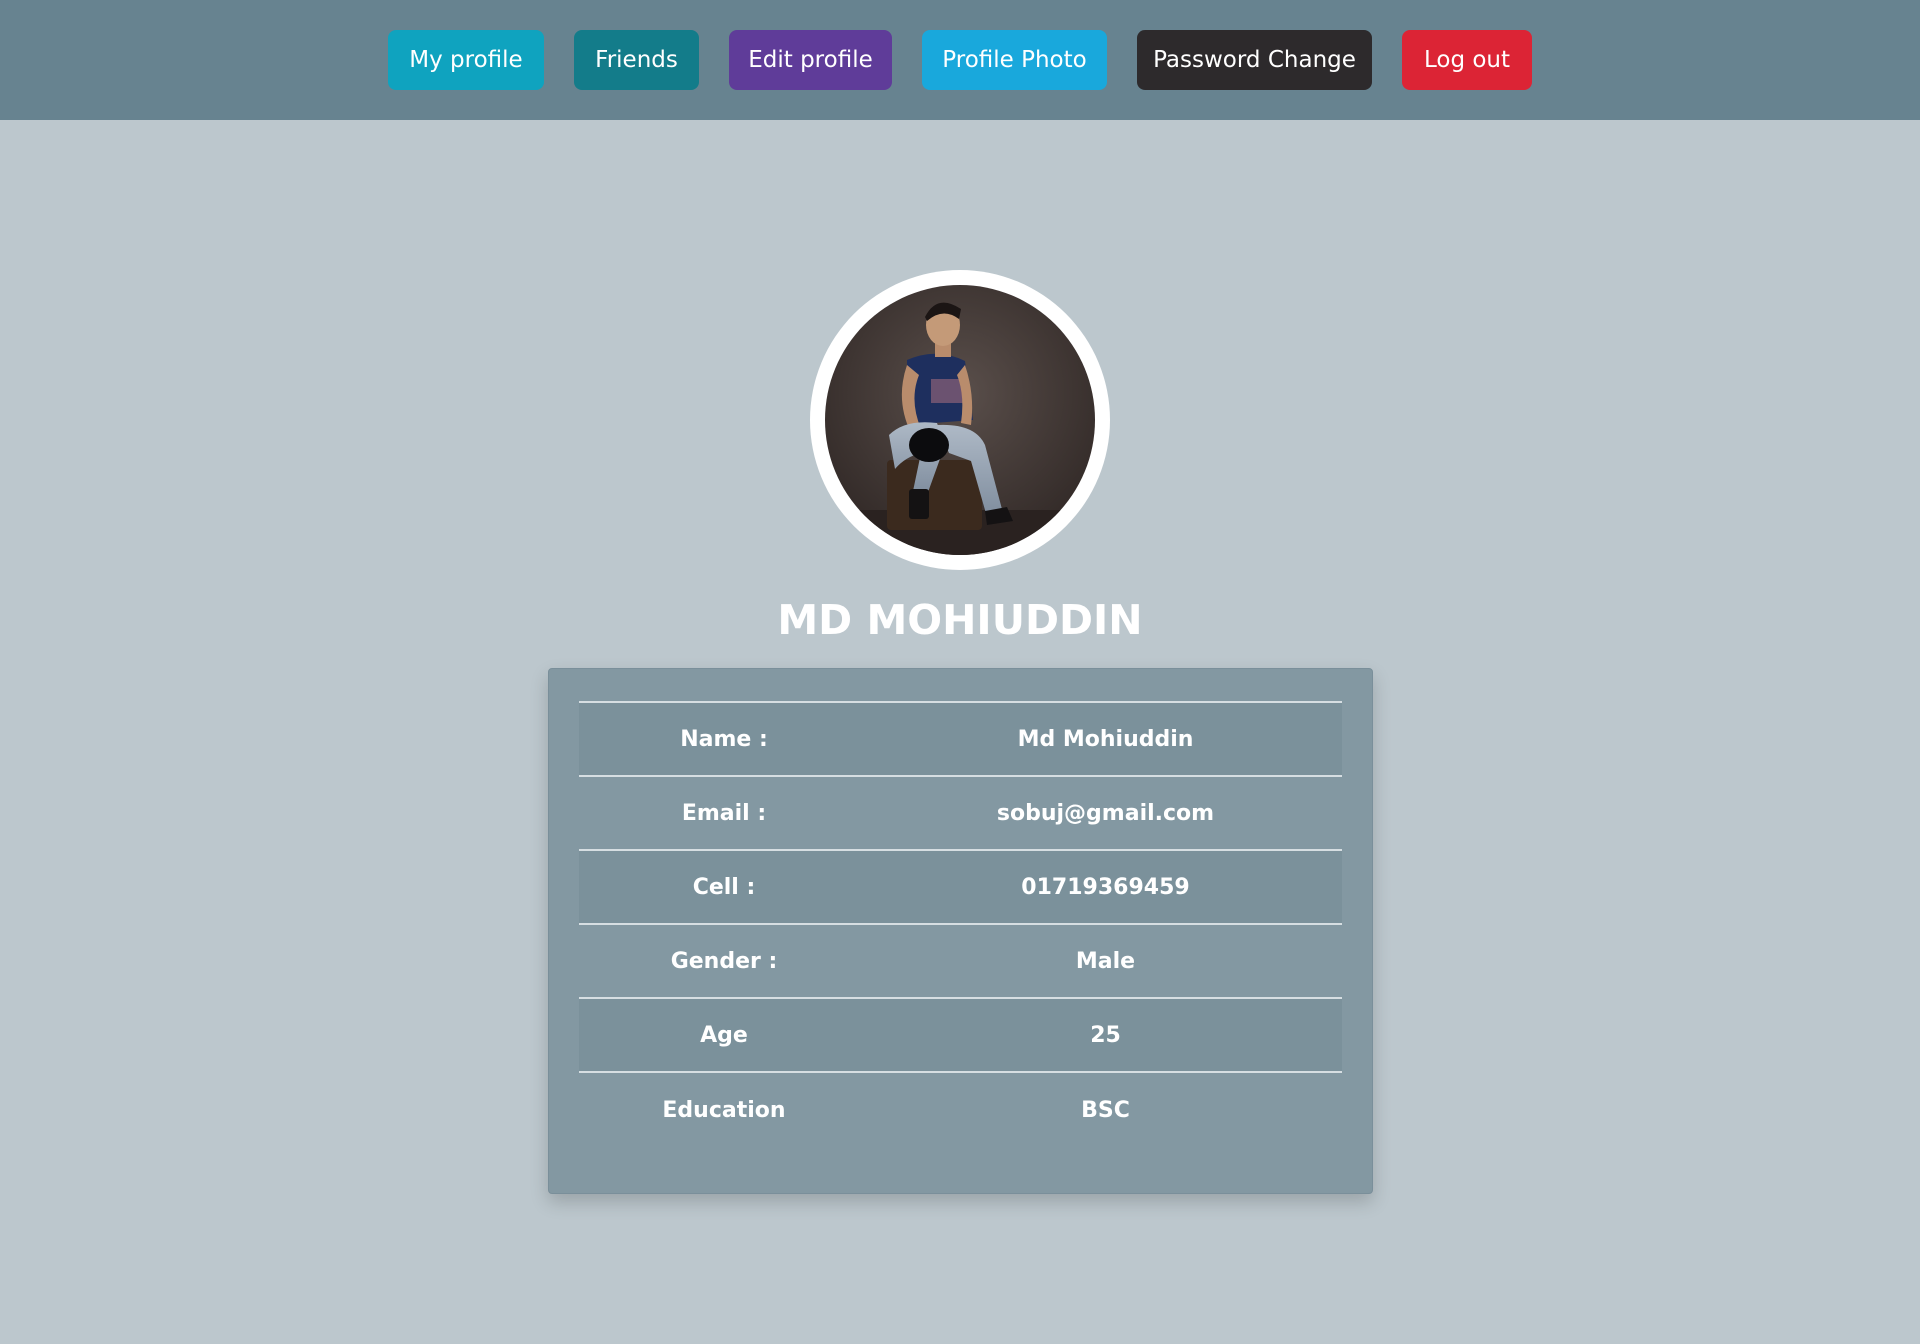 This screenshot has width=1920, height=1344. Describe the element at coordinates (636, 60) in the screenshot. I see `friends-button: Friends` at that location.